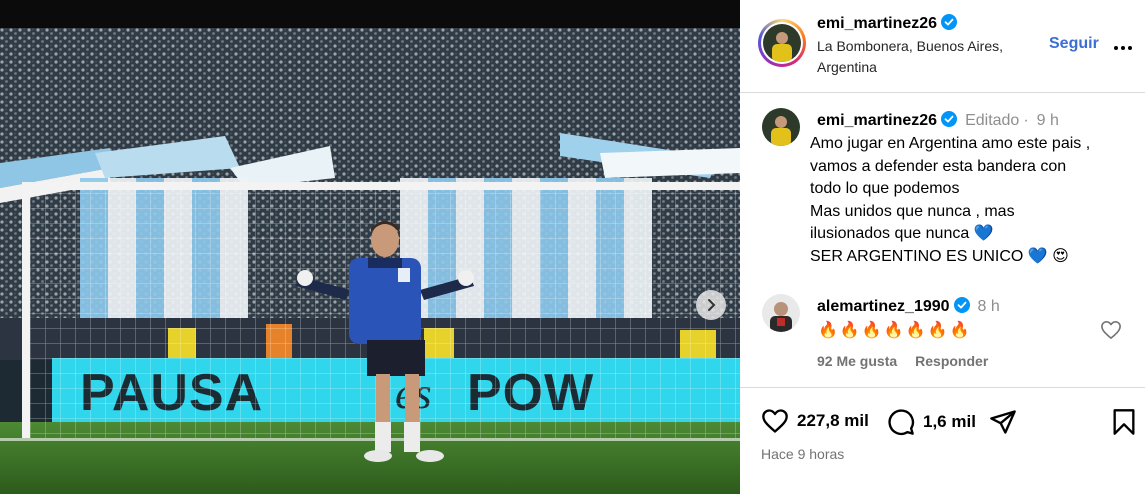 The image size is (1145, 494). What do you see at coordinates (877, 23) in the screenshot?
I see `author-username: emi_martinez26` at bounding box center [877, 23].